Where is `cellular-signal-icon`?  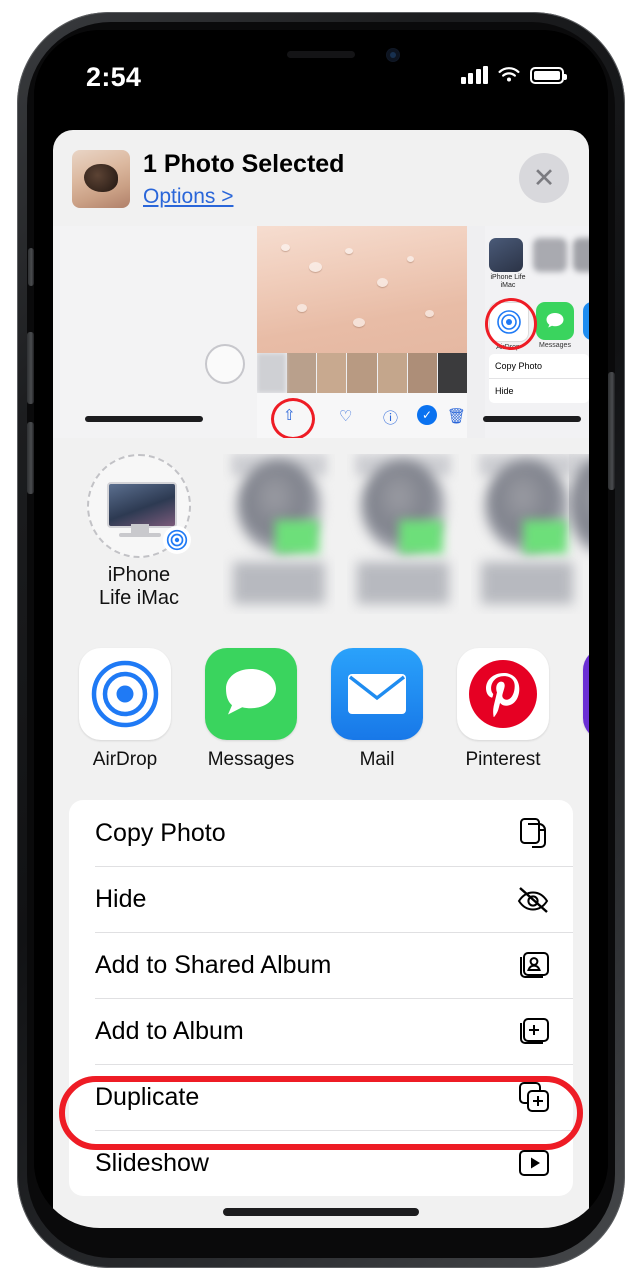 cellular-signal-icon is located at coordinates (474, 75).